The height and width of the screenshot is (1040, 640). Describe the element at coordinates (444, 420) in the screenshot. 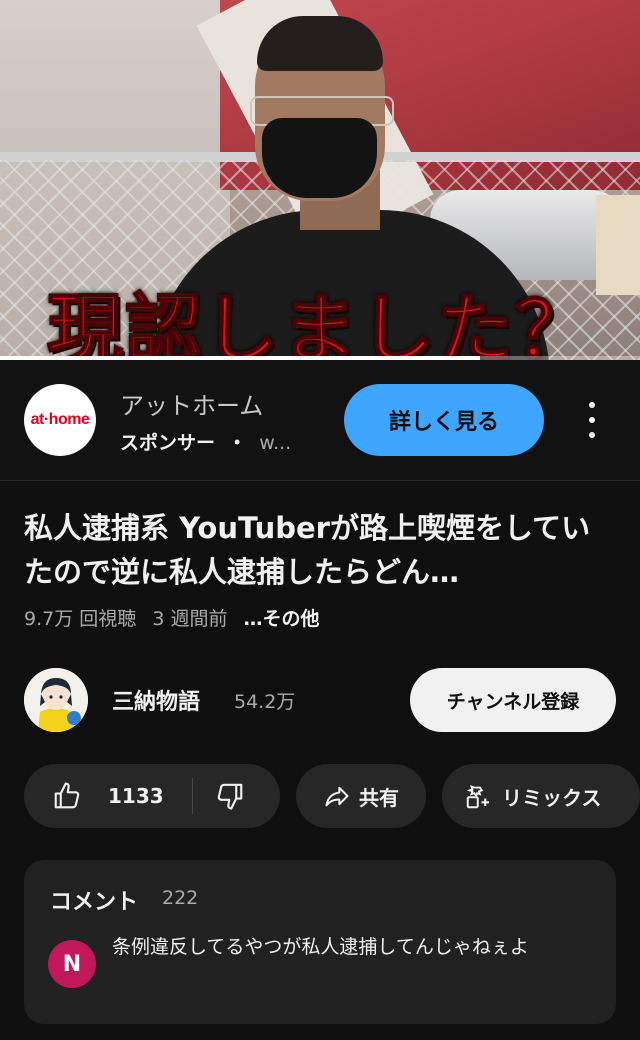

I see `learn-more-button: 詳しく見る` at that location.